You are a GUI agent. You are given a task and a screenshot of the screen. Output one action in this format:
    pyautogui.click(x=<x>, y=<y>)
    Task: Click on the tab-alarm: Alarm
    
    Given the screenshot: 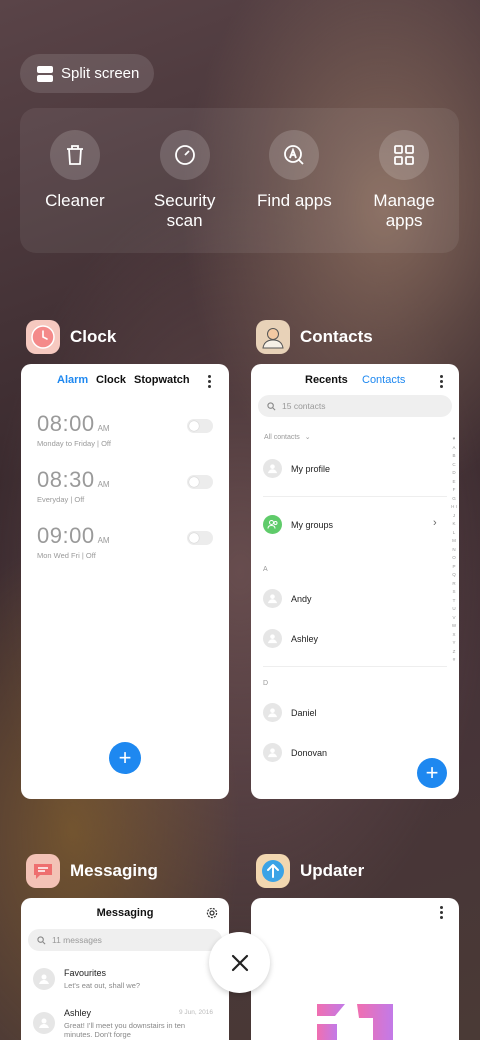 What is the action you would take?
    pyautogui.click(x=72, y=380)
    